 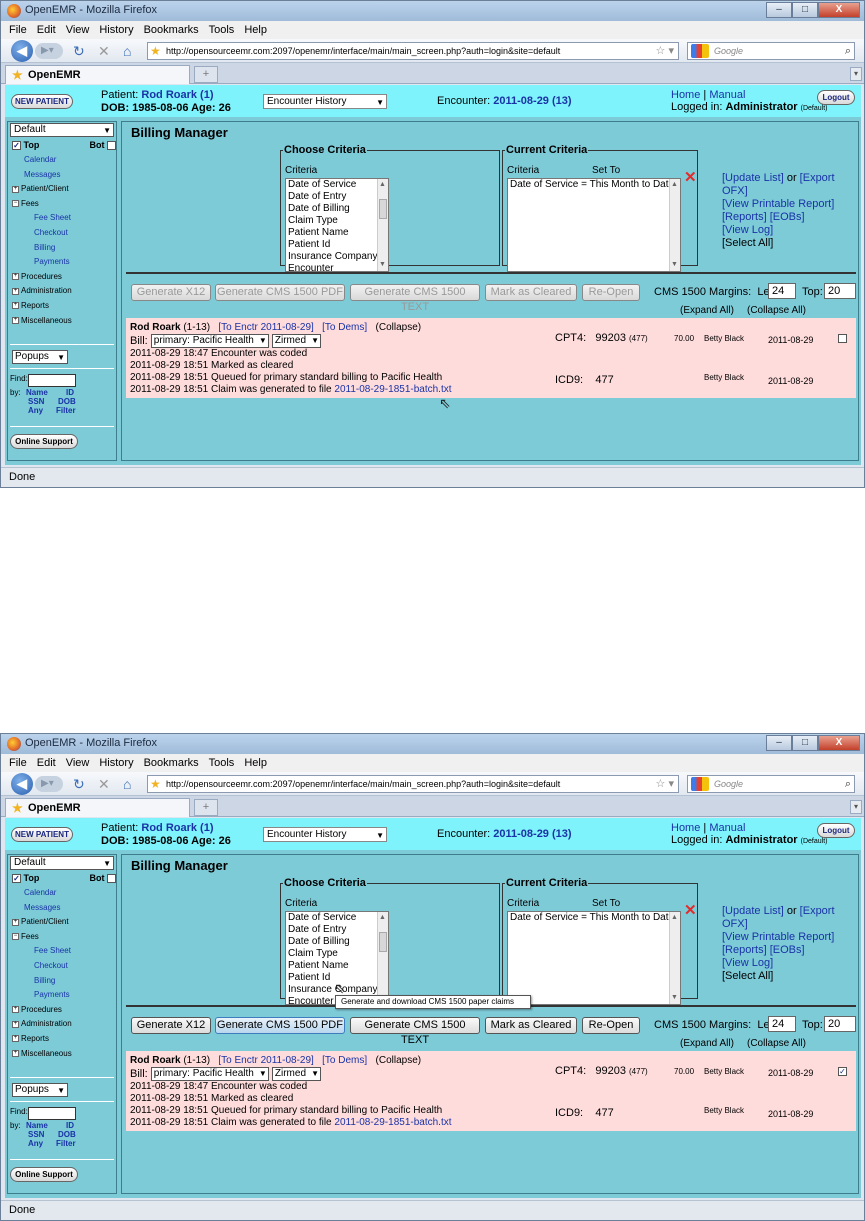 What do you see at coordinates (64, 262) in the screenshot?
I see `nav-payments: Payments` at bounding box center [64, 262].